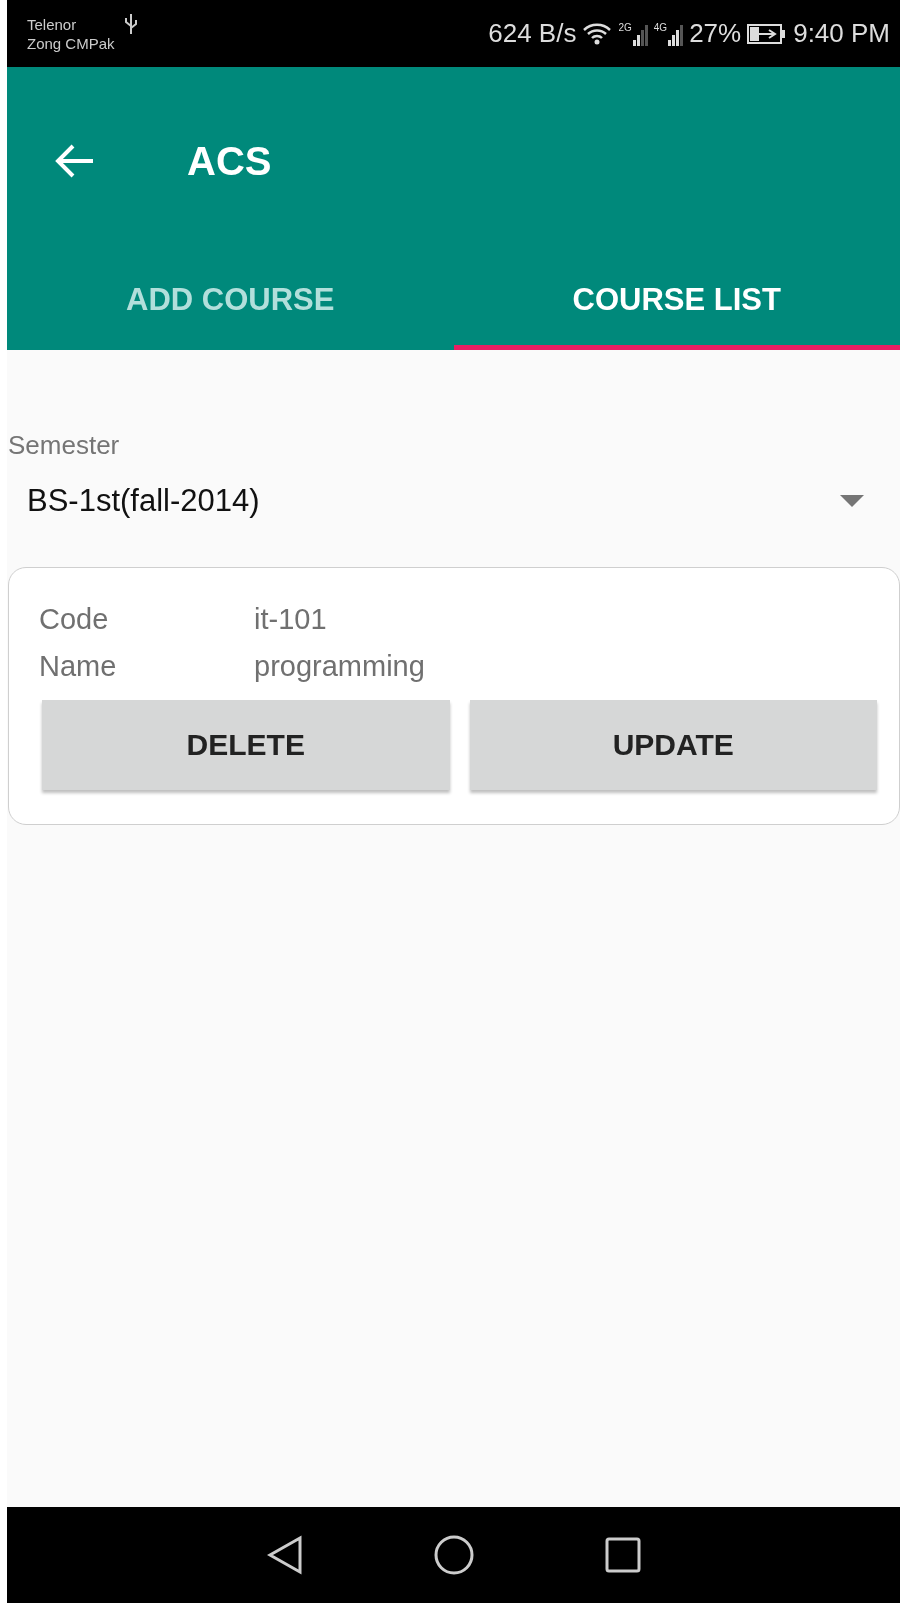  Describe the element at coordinates (284, 1555) in the screenshot. I see `back-icon` at that location.